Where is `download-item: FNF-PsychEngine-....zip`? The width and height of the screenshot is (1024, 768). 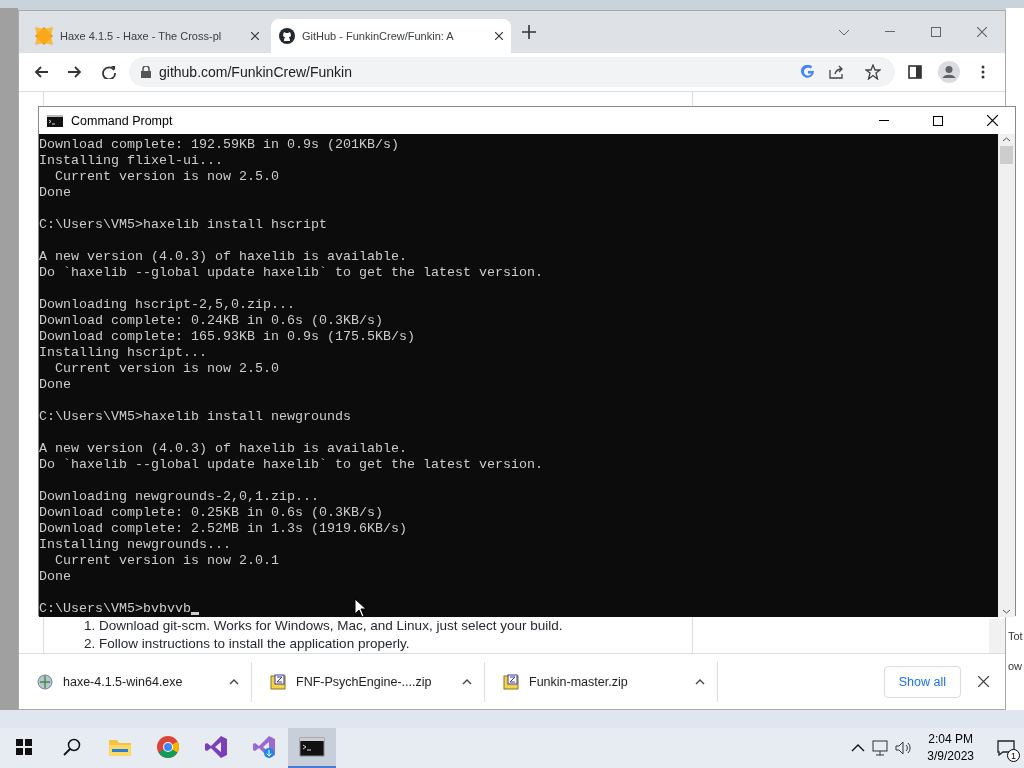
download-item: FNF-PsychEngine-....zip is located at coordinates (368, 681).